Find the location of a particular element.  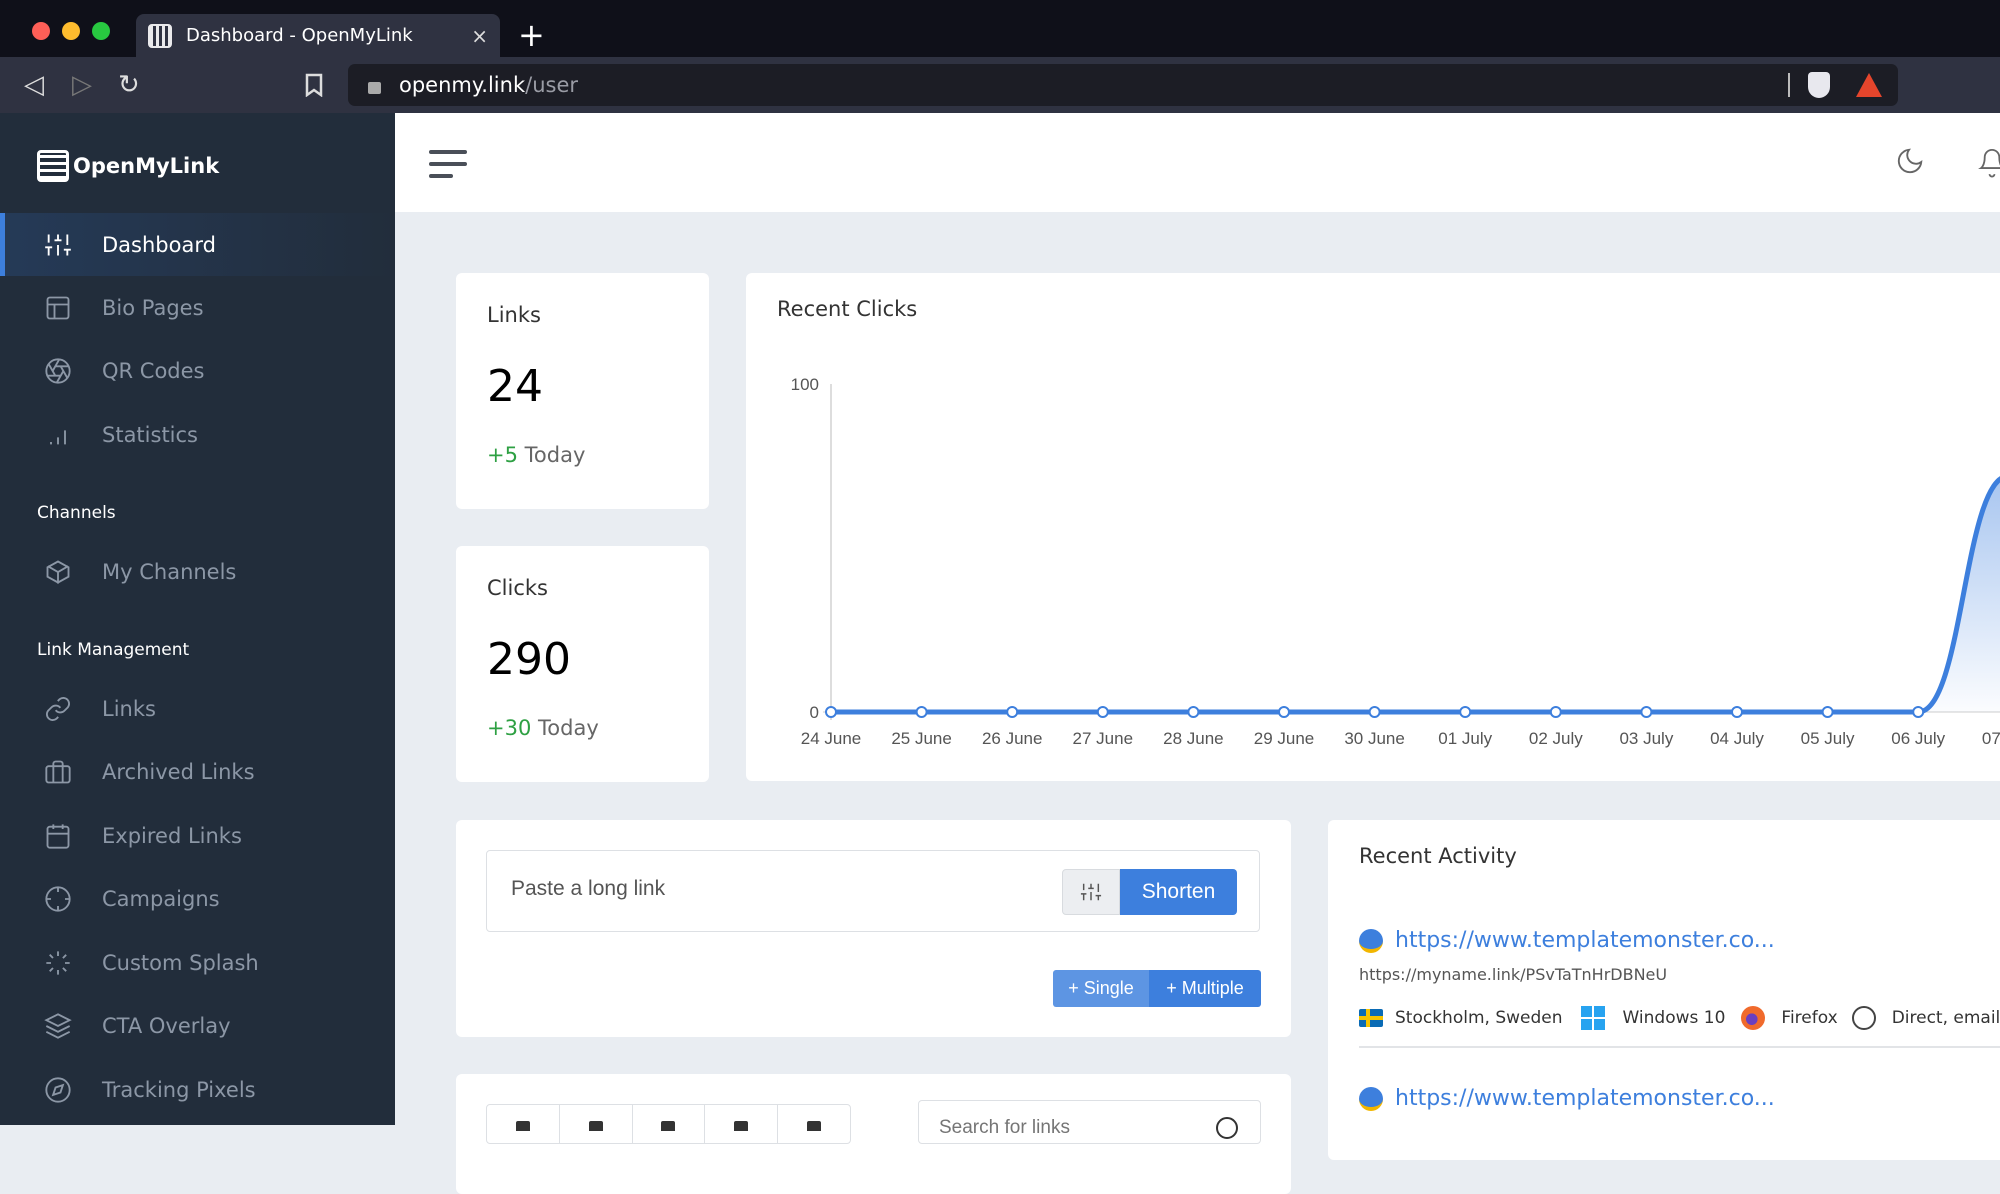

stat-delta: +30 Today is located at coordinates (543, 728).